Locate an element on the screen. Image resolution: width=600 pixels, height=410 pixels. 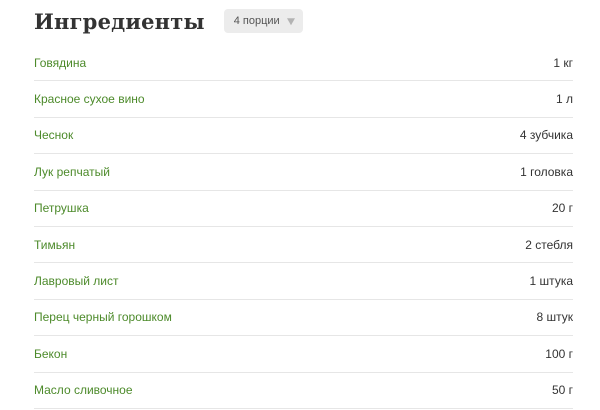
ingredient-quantity: 2 стебля is located at coordinates (549, 244).